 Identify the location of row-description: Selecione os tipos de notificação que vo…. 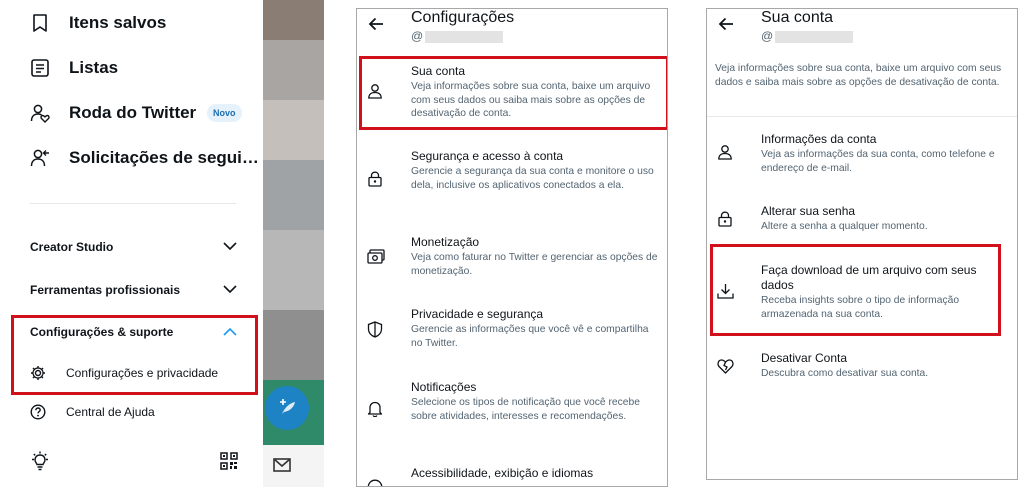
(525, 409).